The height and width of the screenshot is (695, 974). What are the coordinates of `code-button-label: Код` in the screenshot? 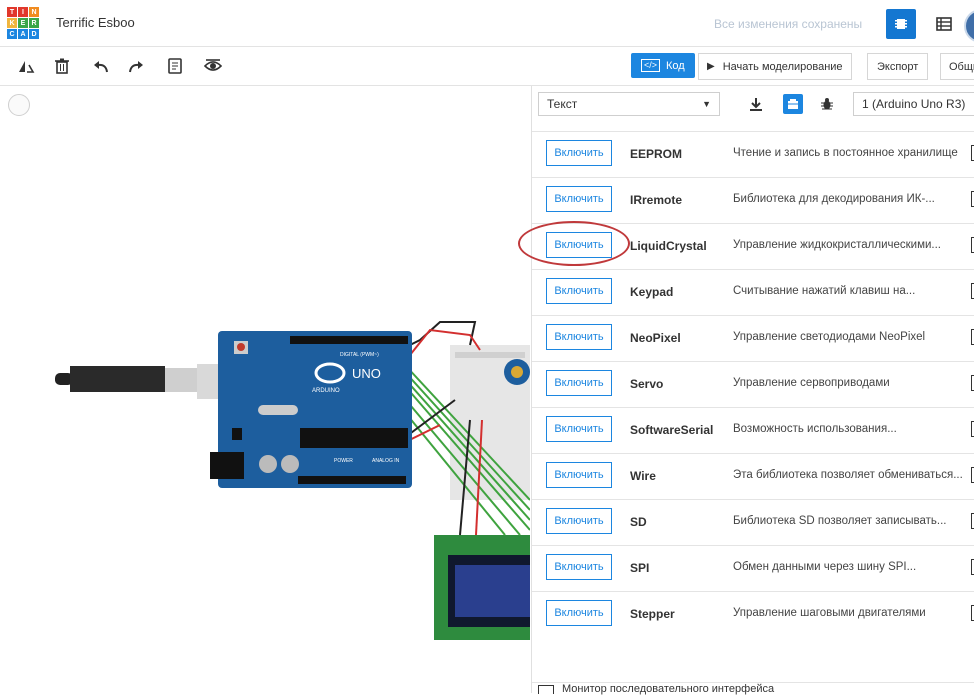 It's located at (675, 65).